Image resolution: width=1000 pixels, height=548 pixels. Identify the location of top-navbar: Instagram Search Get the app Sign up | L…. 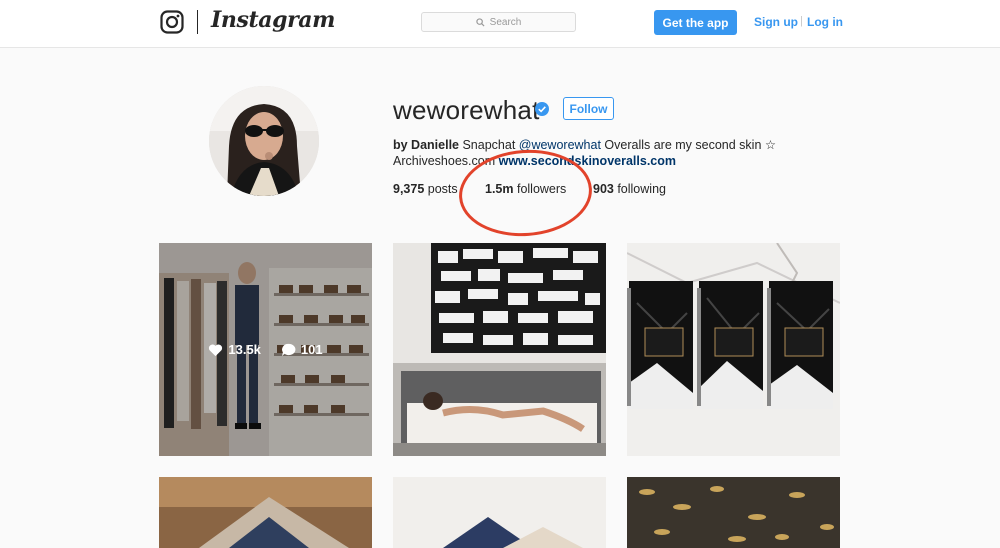
(500, 24).